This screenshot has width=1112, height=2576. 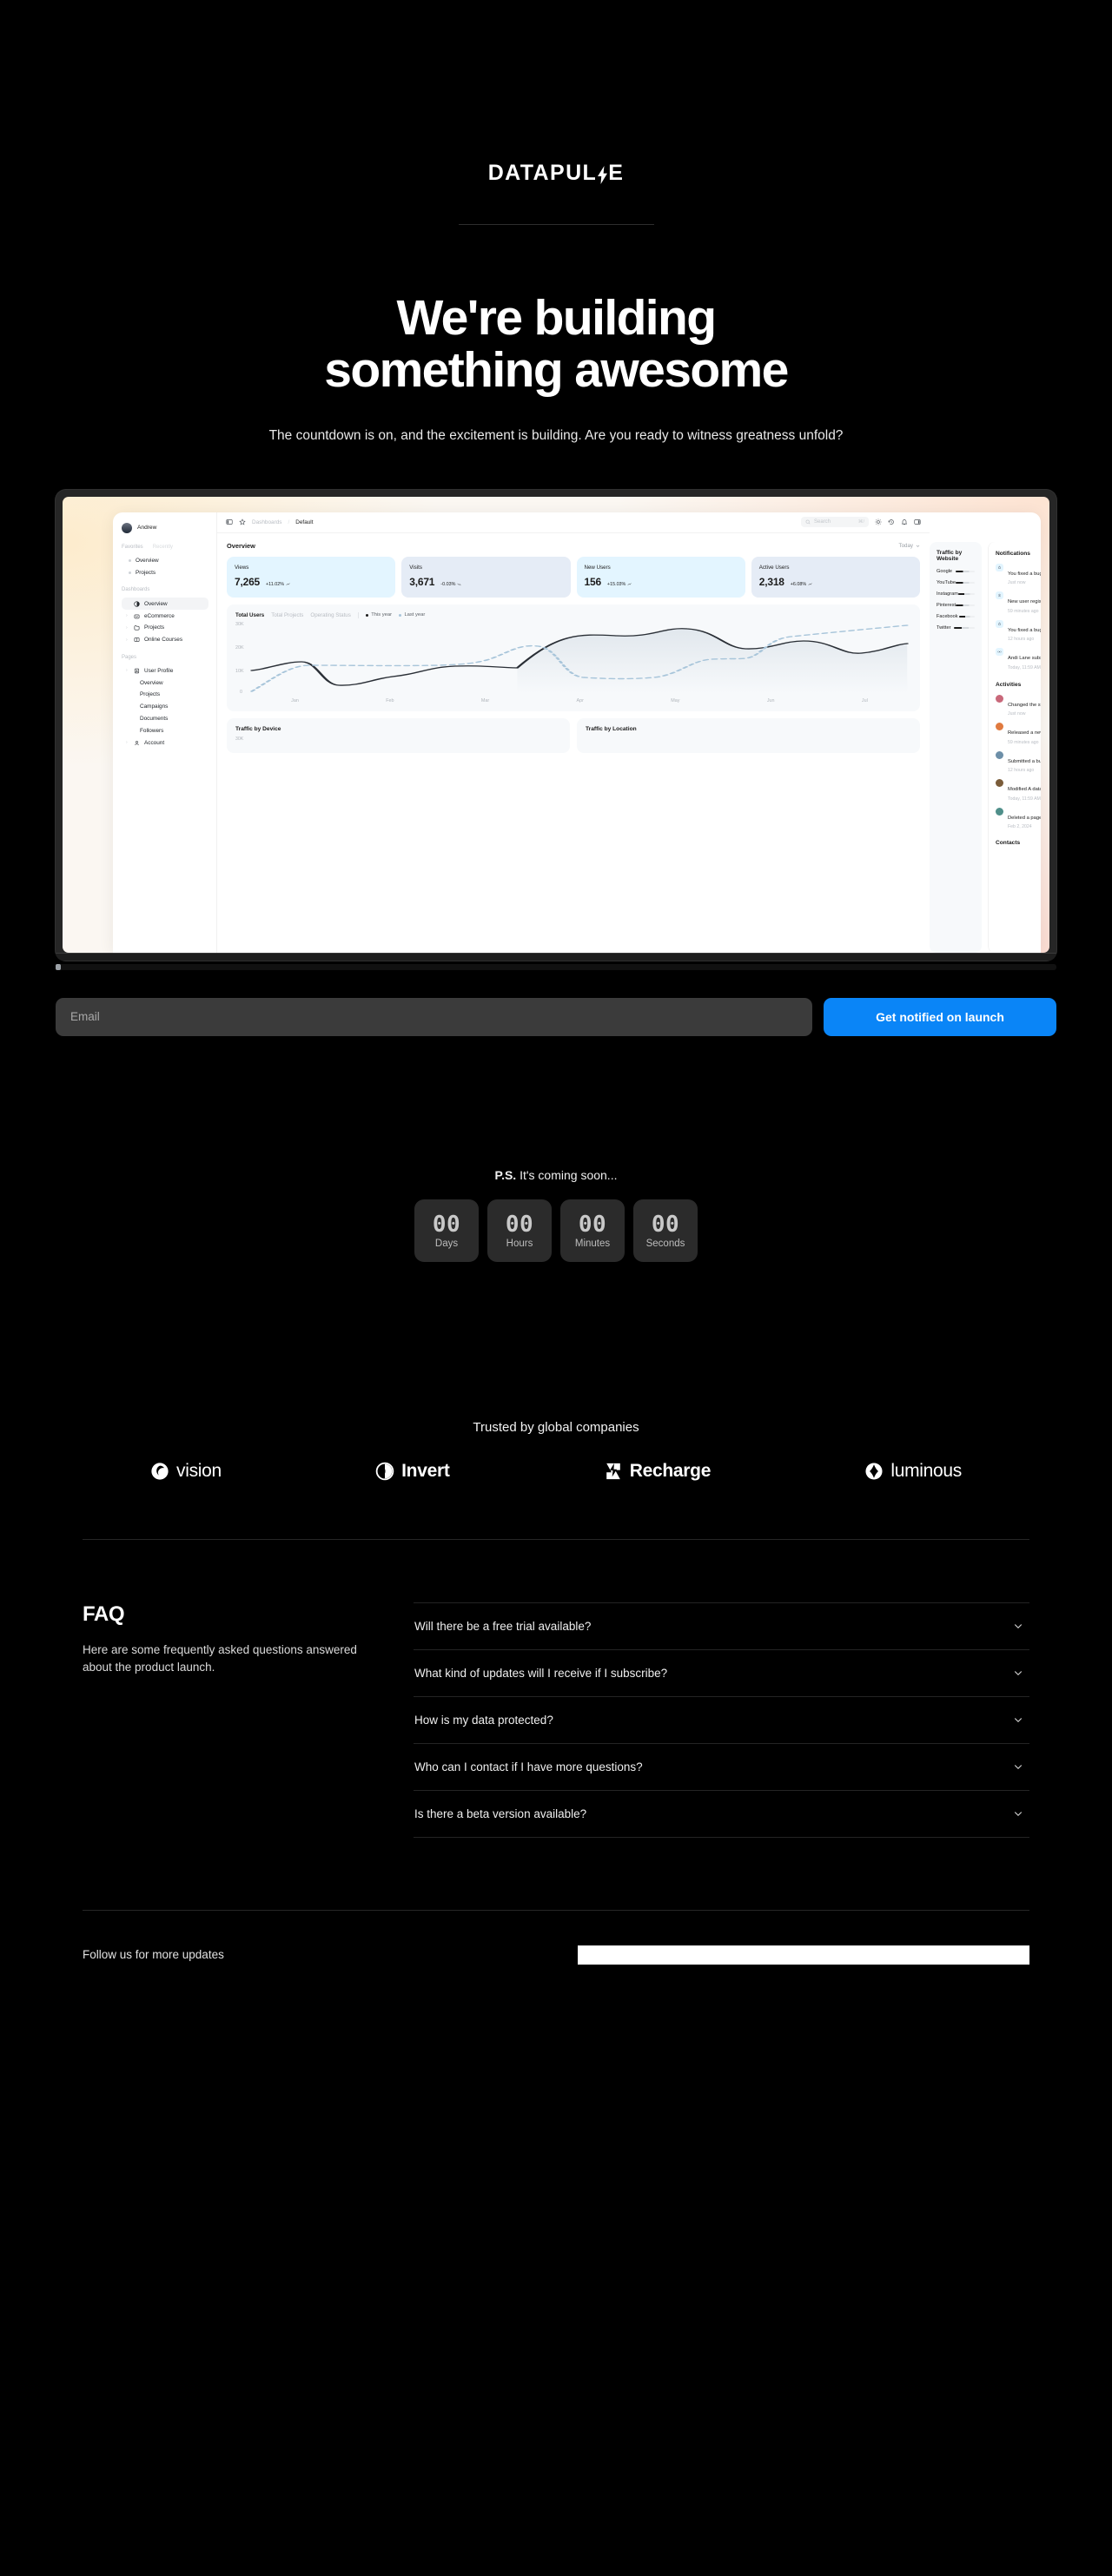 I want to click on traffic-by-location-panel: Traffic by Location, so click(x=748, y=735).